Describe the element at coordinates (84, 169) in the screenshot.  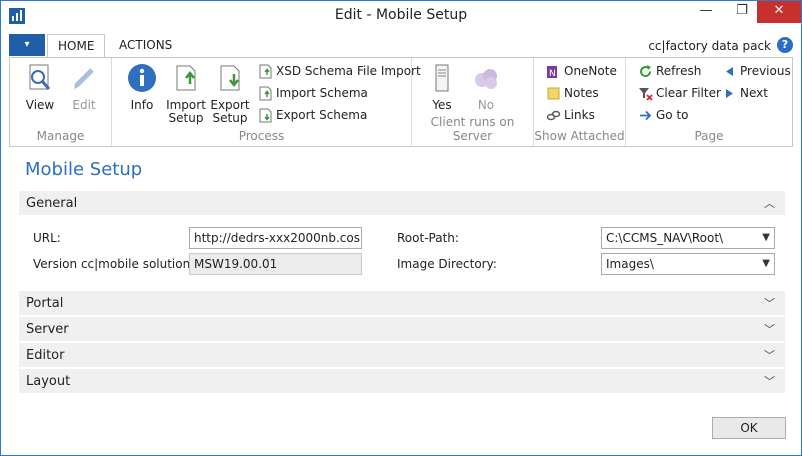
I see `page-title: Mobile Setup` at that location.